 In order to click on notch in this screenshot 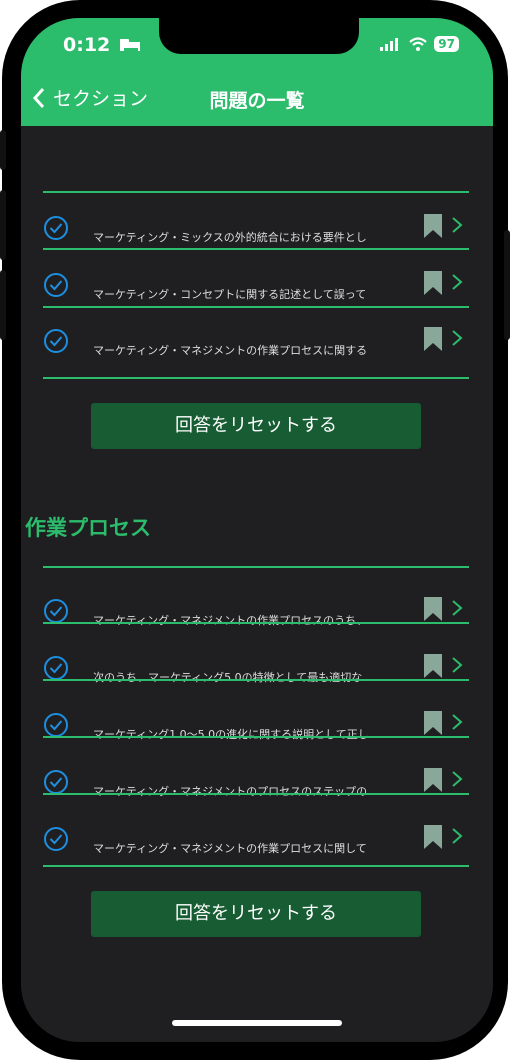, I will do `click(259, 36)`.